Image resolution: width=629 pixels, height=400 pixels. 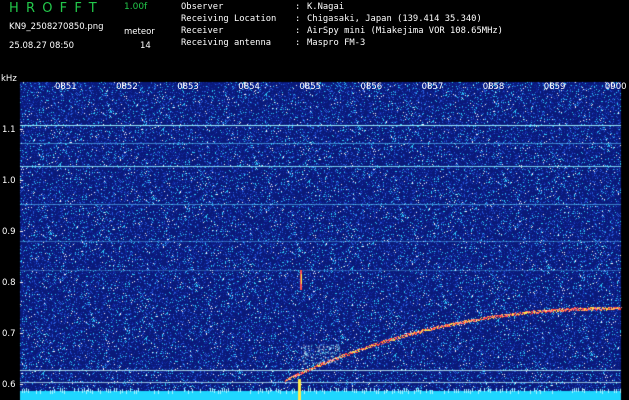 What do you see at coordinates (554, 87) in the screenshot?
I see `time-tick-label: 0859` at bounding box center [554, 87].